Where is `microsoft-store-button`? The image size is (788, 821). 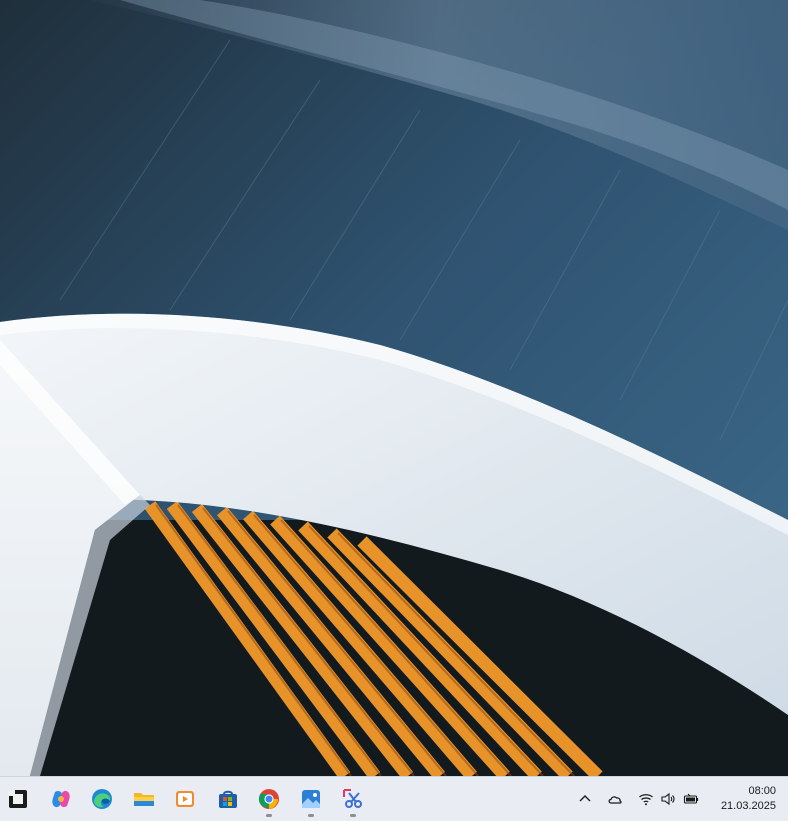
microsoft-store-button is located at coordinates (228, 799).